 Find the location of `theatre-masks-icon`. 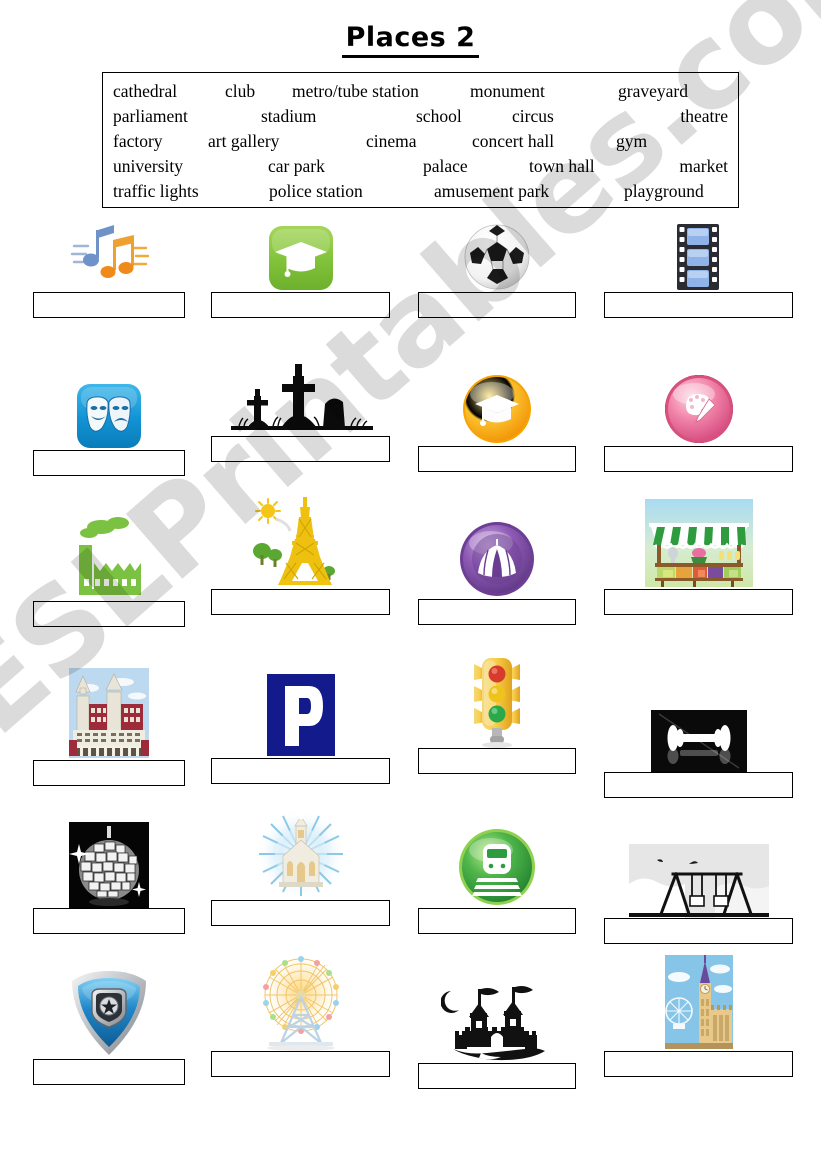

theatre-masks-icon is located at coordinates (109, 416).